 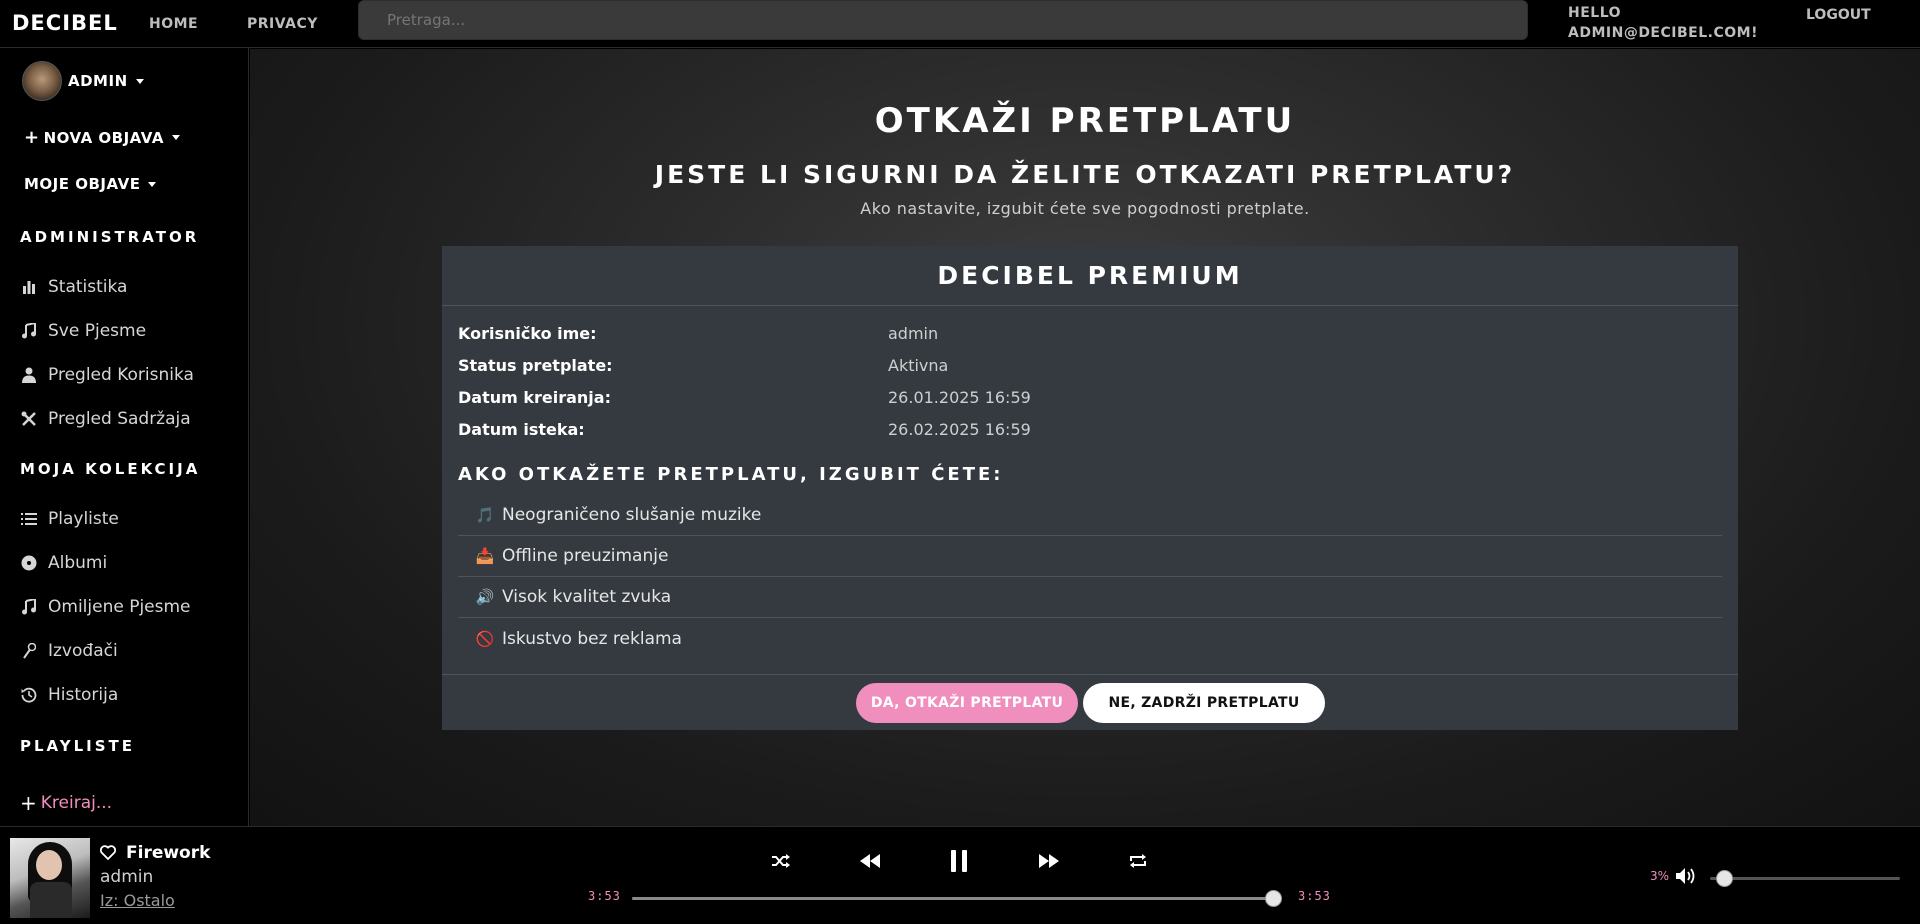 What do you see at coordinates (535, 365) in the screenshot?
I see `info-key: Status pretplate:` at bounding box center [535, 365].